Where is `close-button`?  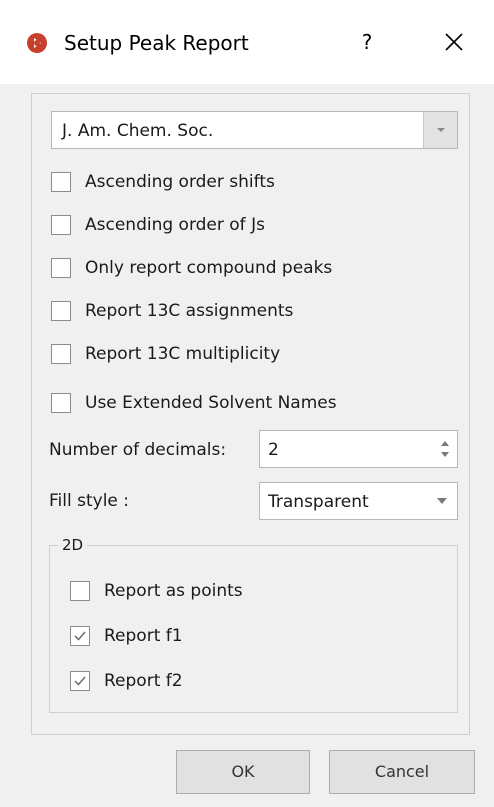 close-button is located at coordinates (454, 42).